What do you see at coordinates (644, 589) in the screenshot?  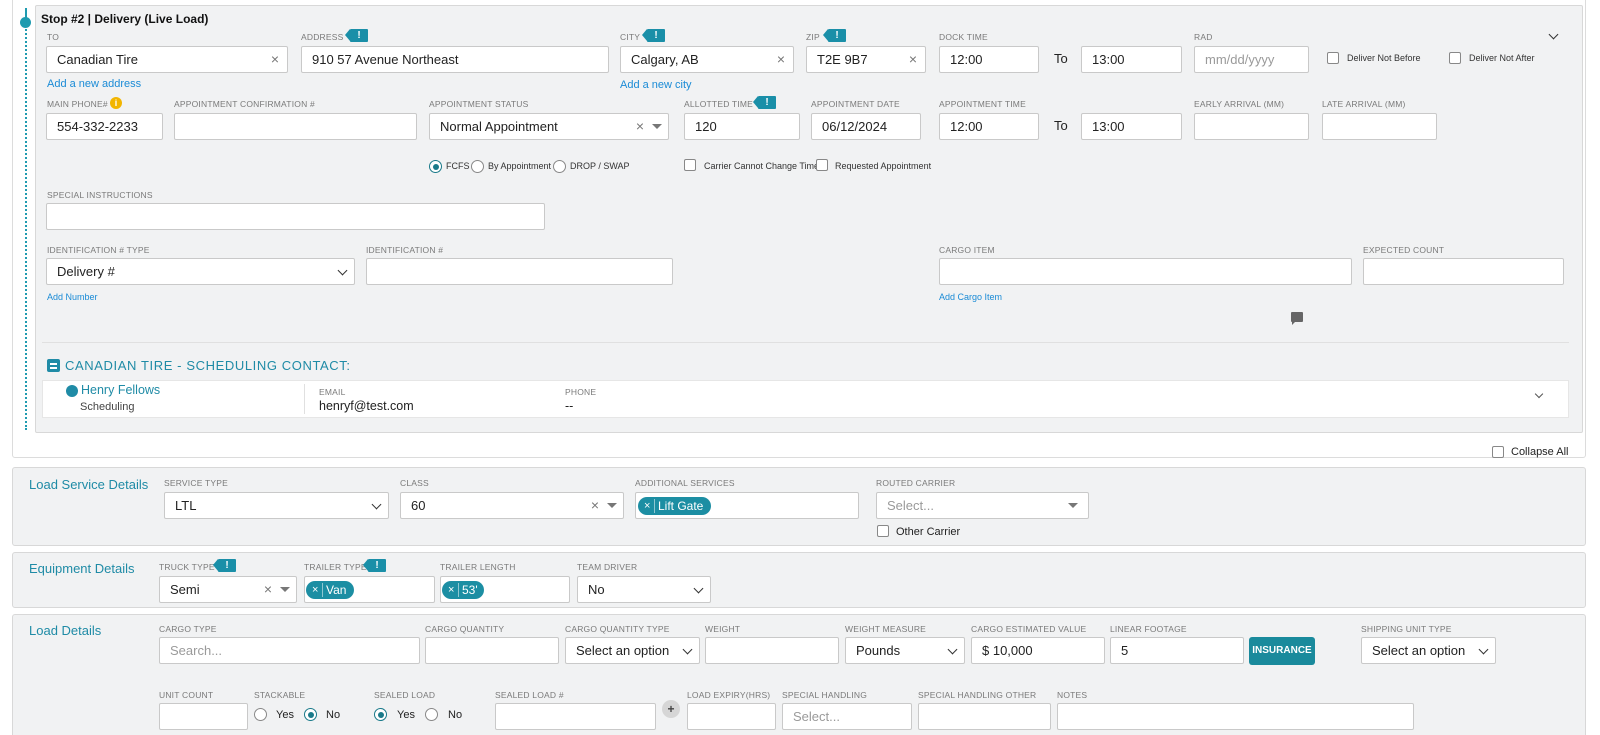 I see `team-driver-select: No` at bounding box center [644, 589].